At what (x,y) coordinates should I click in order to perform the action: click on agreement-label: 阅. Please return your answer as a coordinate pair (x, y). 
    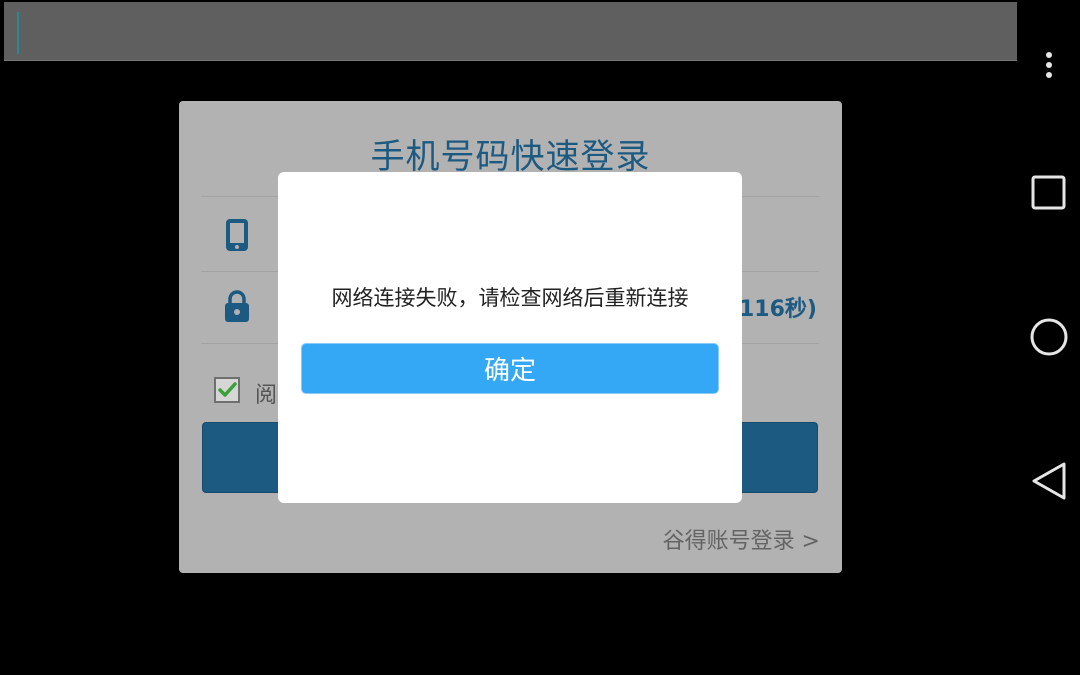
    Looking at the image, I should click on (266, 395).